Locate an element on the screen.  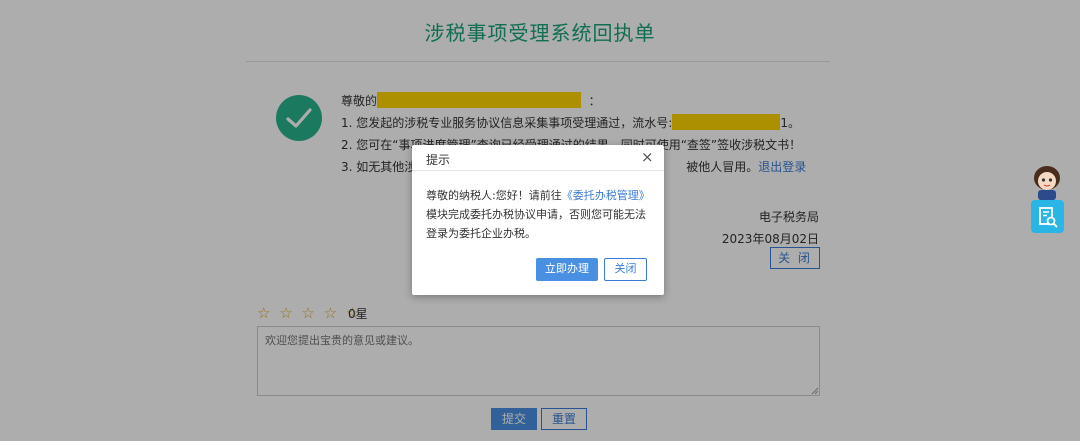
dialog-message-suffix: 模块完成委托办税协议申请，否则您可能无法登录为委托企业办税。 is located at coordinates (536, 224).